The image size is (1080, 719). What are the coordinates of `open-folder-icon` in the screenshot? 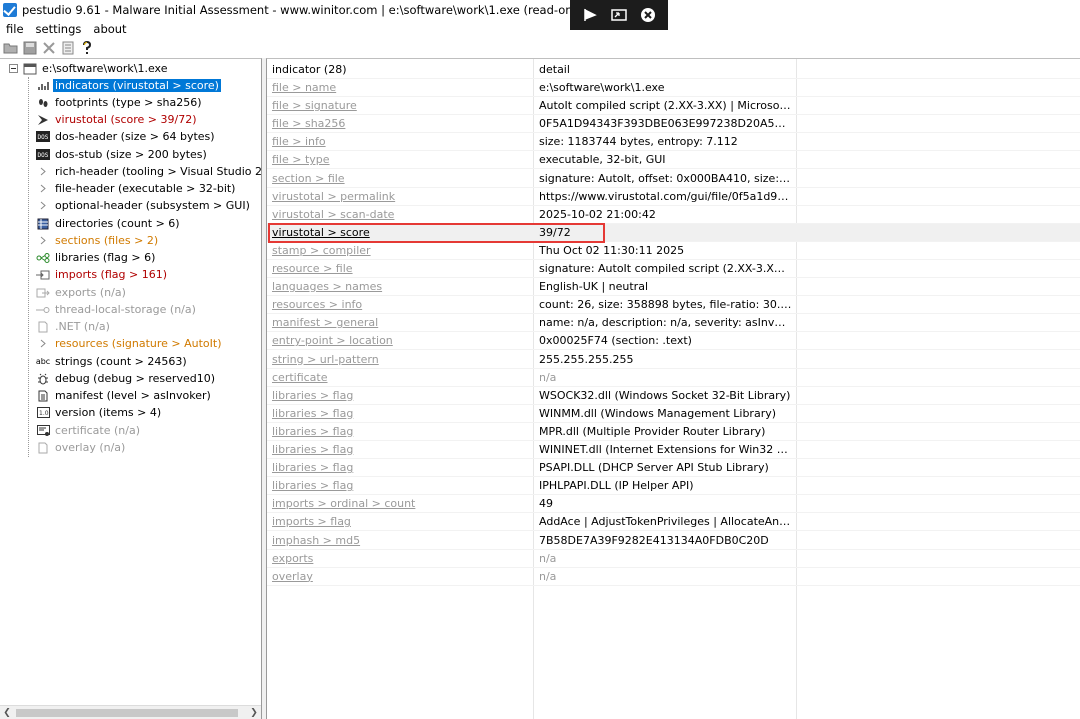 It's located at (11, 48).